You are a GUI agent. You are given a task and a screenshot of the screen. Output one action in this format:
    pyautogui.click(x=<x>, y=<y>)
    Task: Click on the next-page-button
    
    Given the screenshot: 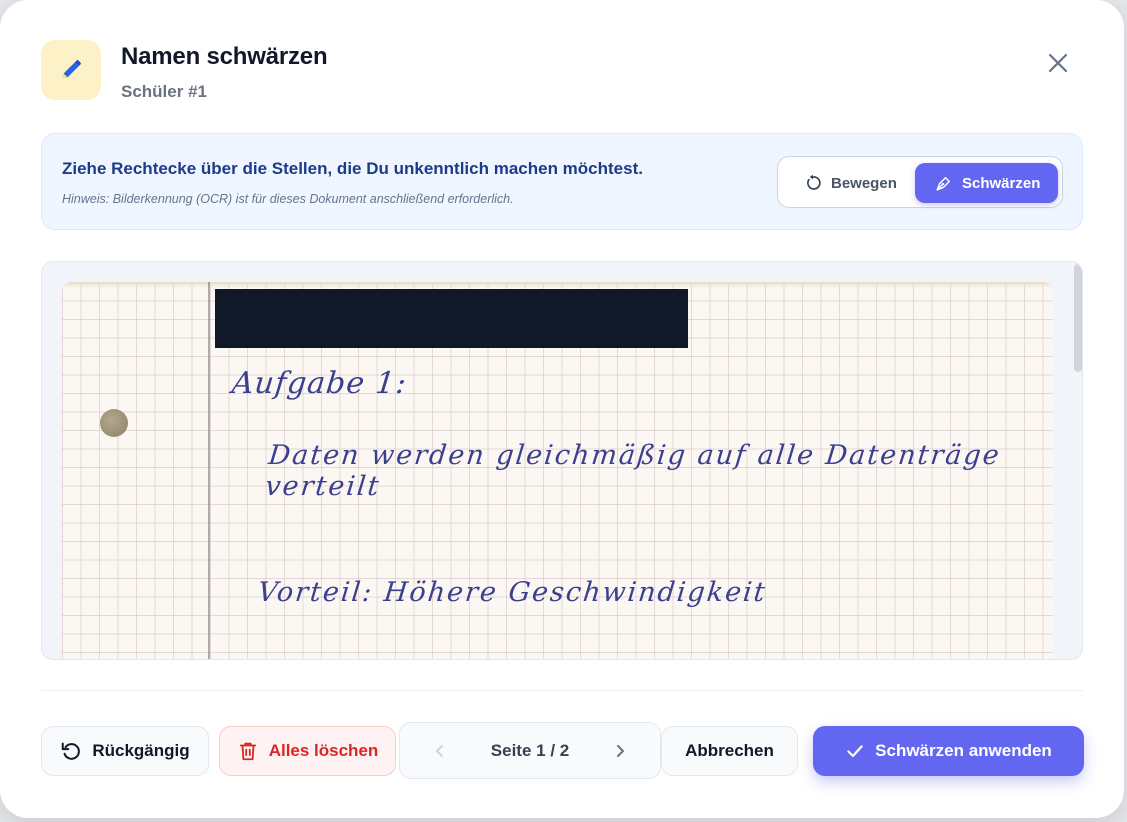 What is the action you would take?
    pyautogui.click(x=620, y=751)
    